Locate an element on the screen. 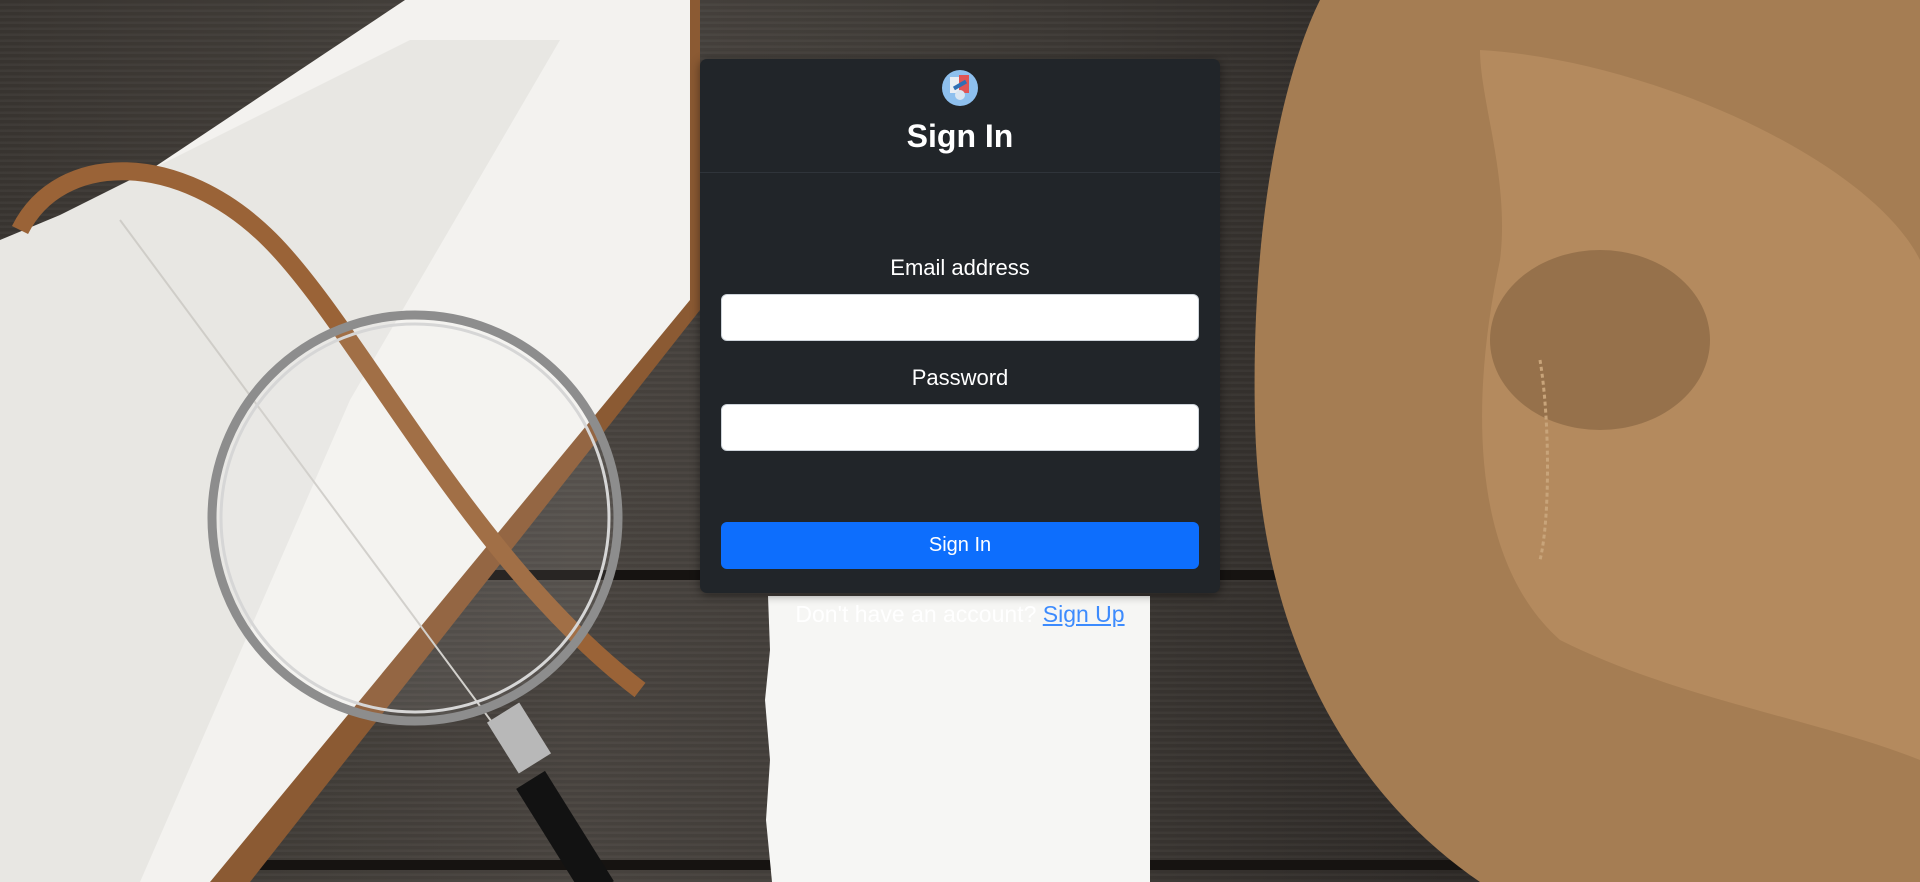 The width and height of the screenshot is (1920, 882). card-header: Sign In is located at coordinates (960, 116).